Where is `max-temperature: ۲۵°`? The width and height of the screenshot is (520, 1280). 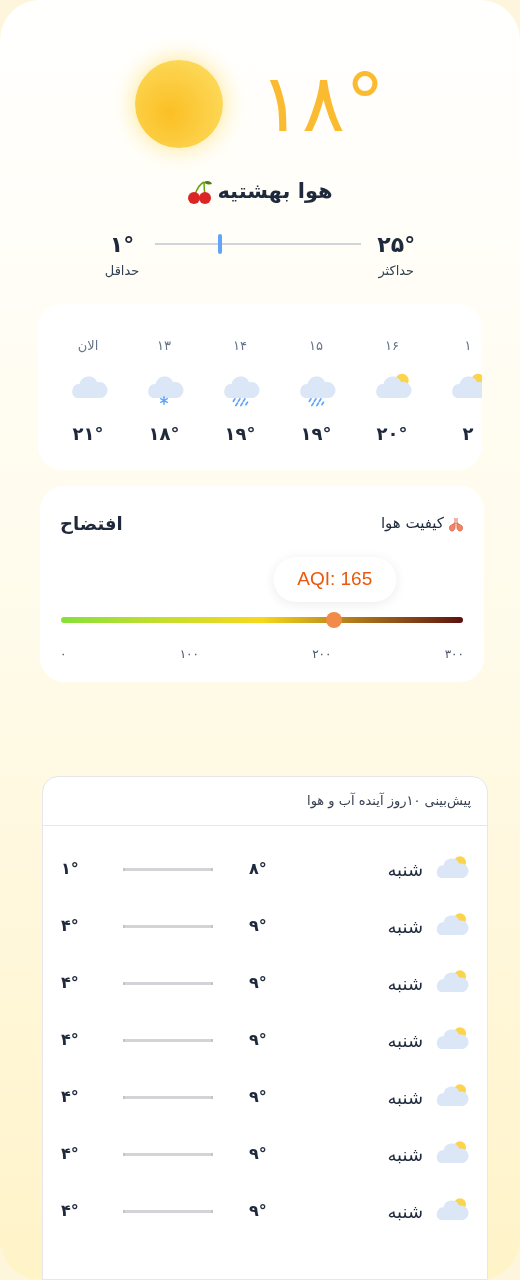
max-temperature: ۲۵° is located at coordinates (396, 244).